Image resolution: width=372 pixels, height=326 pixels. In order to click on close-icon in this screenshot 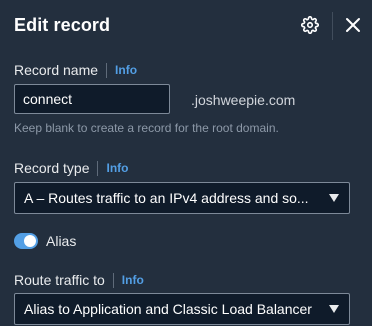, I will do `click(353, 25)`.